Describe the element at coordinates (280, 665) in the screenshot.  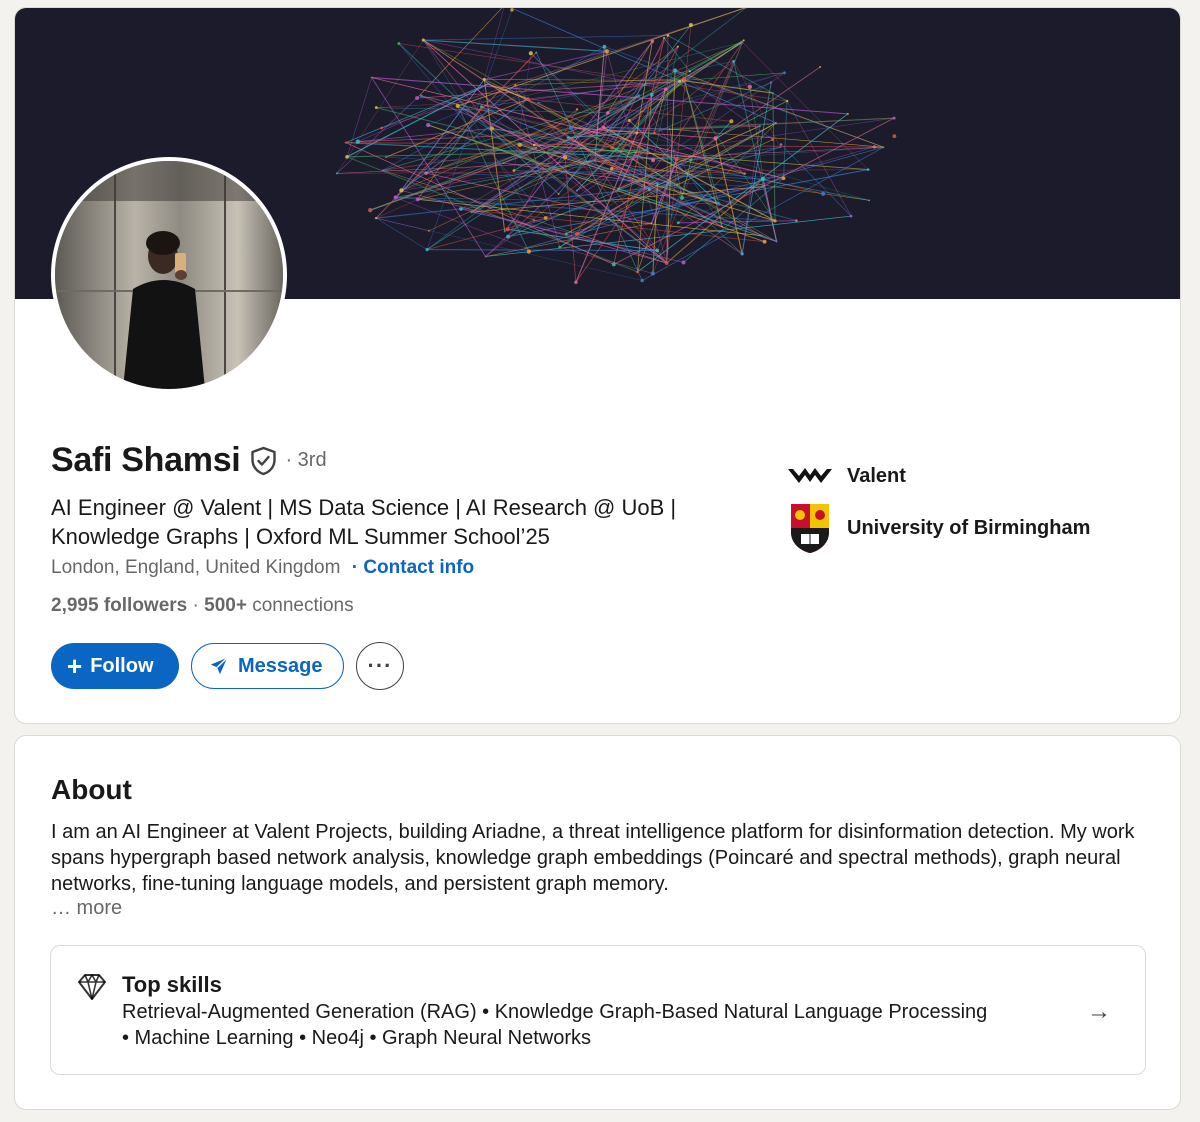
I see `message-label: Message` at that location.